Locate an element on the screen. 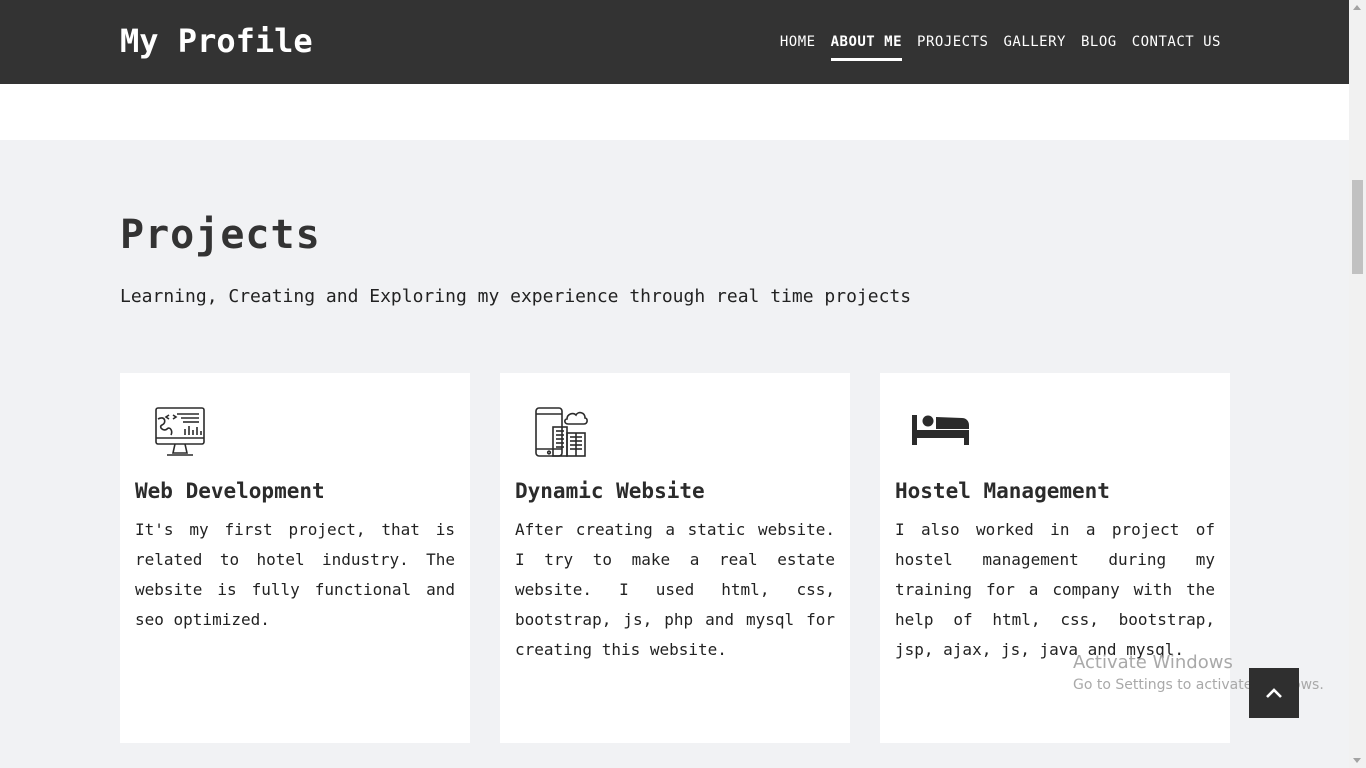  chevron-up-icon is located at coordinates (1274, 693).